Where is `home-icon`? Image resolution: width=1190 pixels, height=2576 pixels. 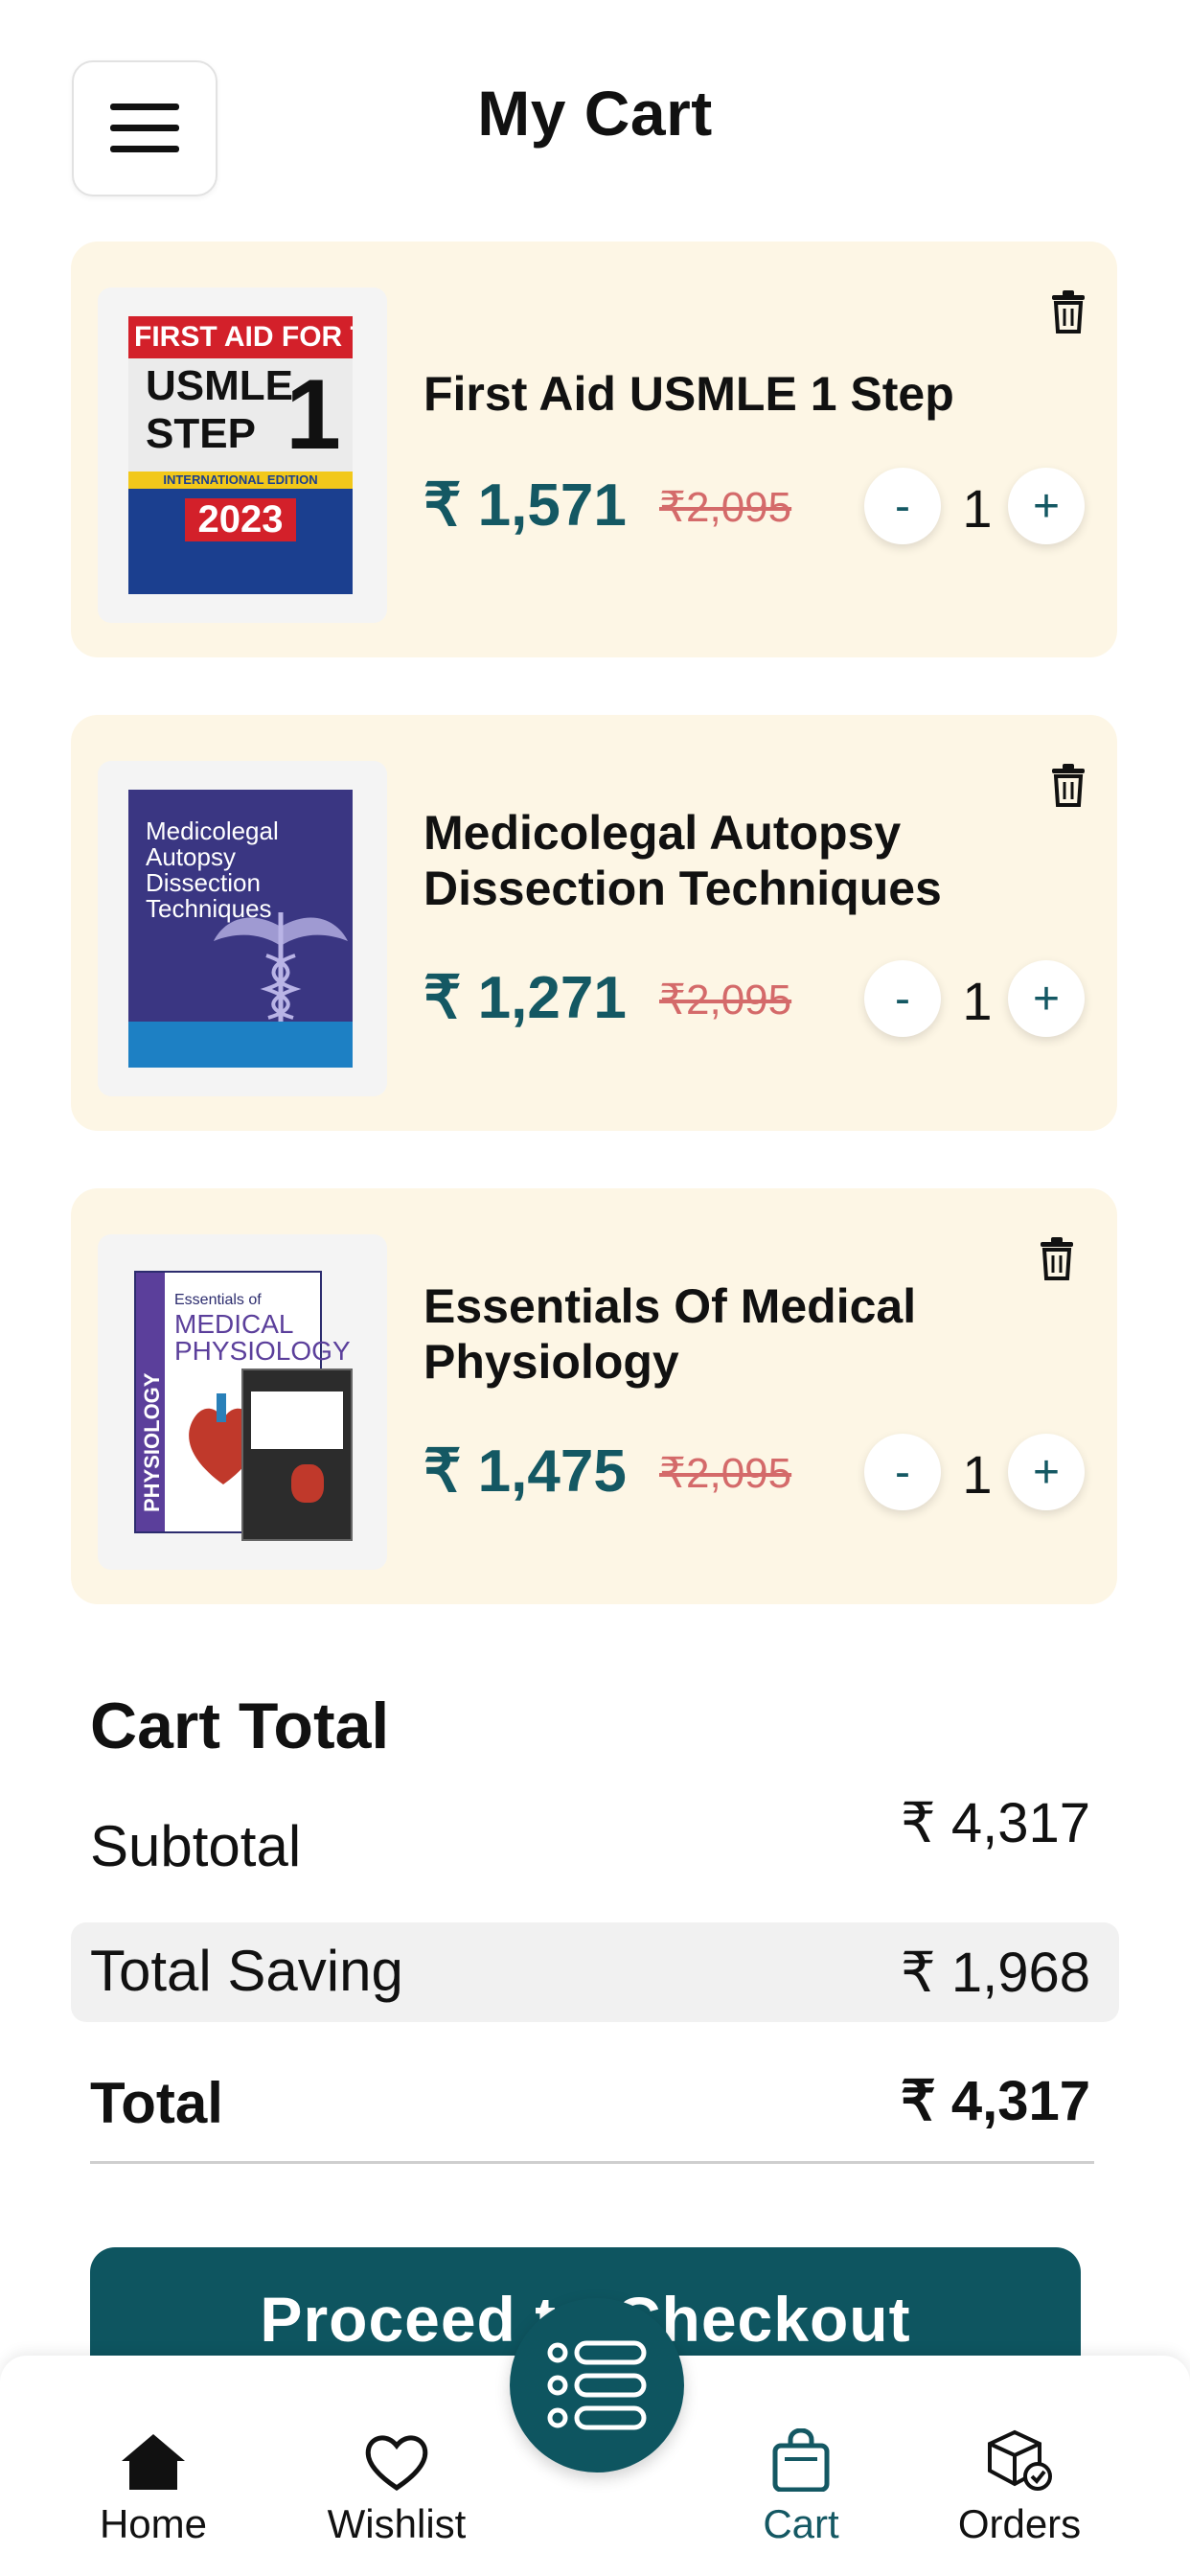 home-icon is located at coordinates (154, 2462).